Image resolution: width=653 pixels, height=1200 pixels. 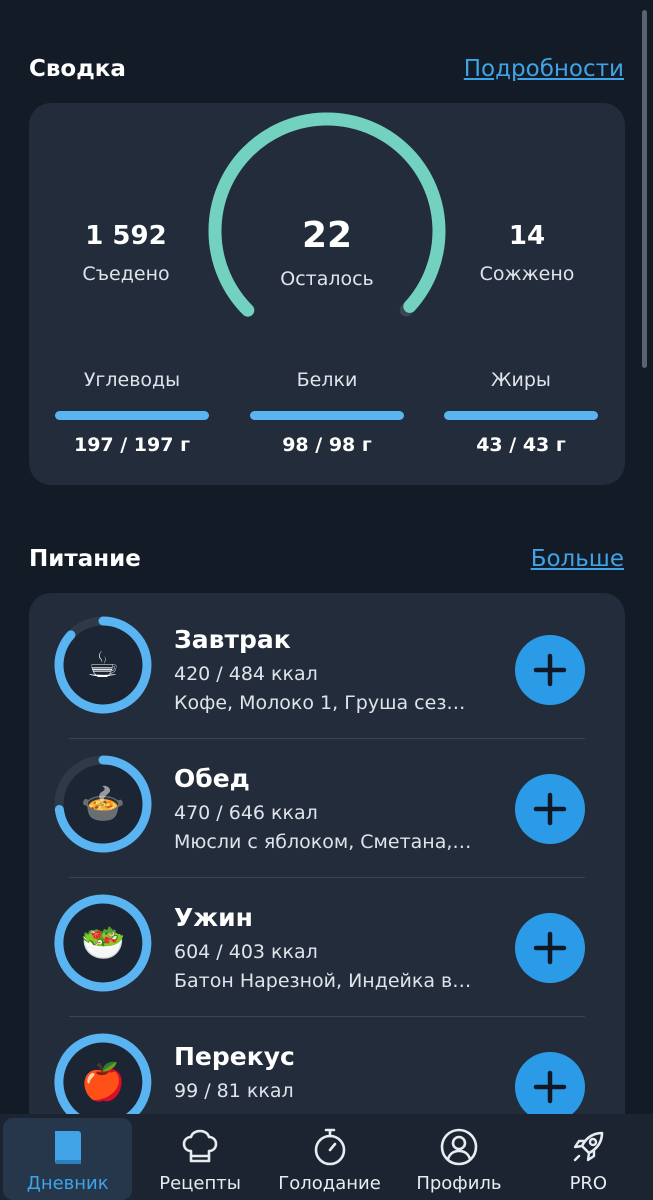 What do you see at coordinates (521, 445) in the screenshot?
I see `macro-value: 43 / 43 г` at bounding box center [521, 445].